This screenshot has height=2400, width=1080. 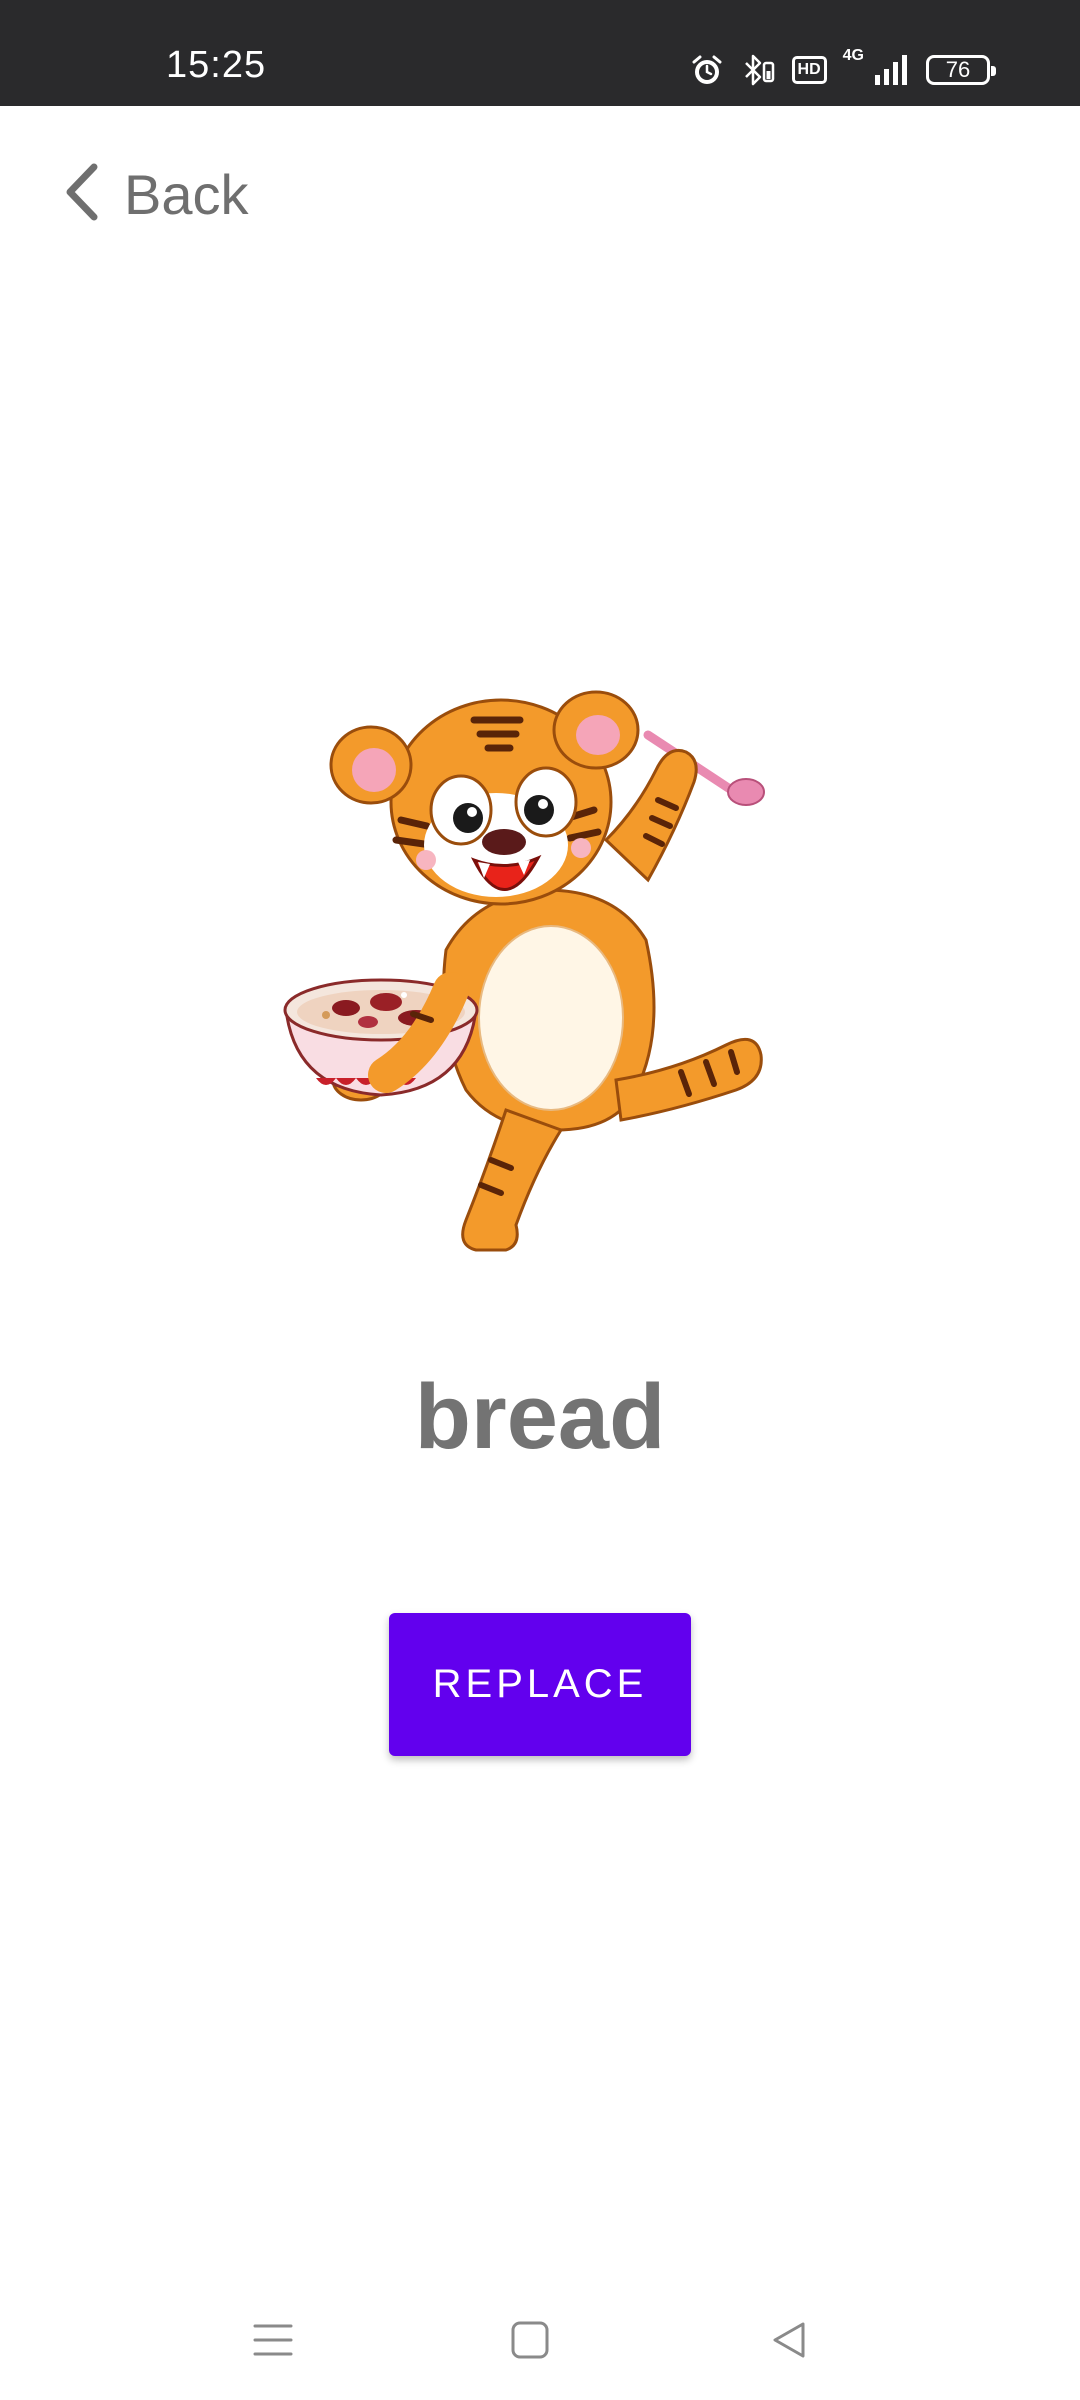 I want to click on menu-icon, so click(x=273, y=2340).